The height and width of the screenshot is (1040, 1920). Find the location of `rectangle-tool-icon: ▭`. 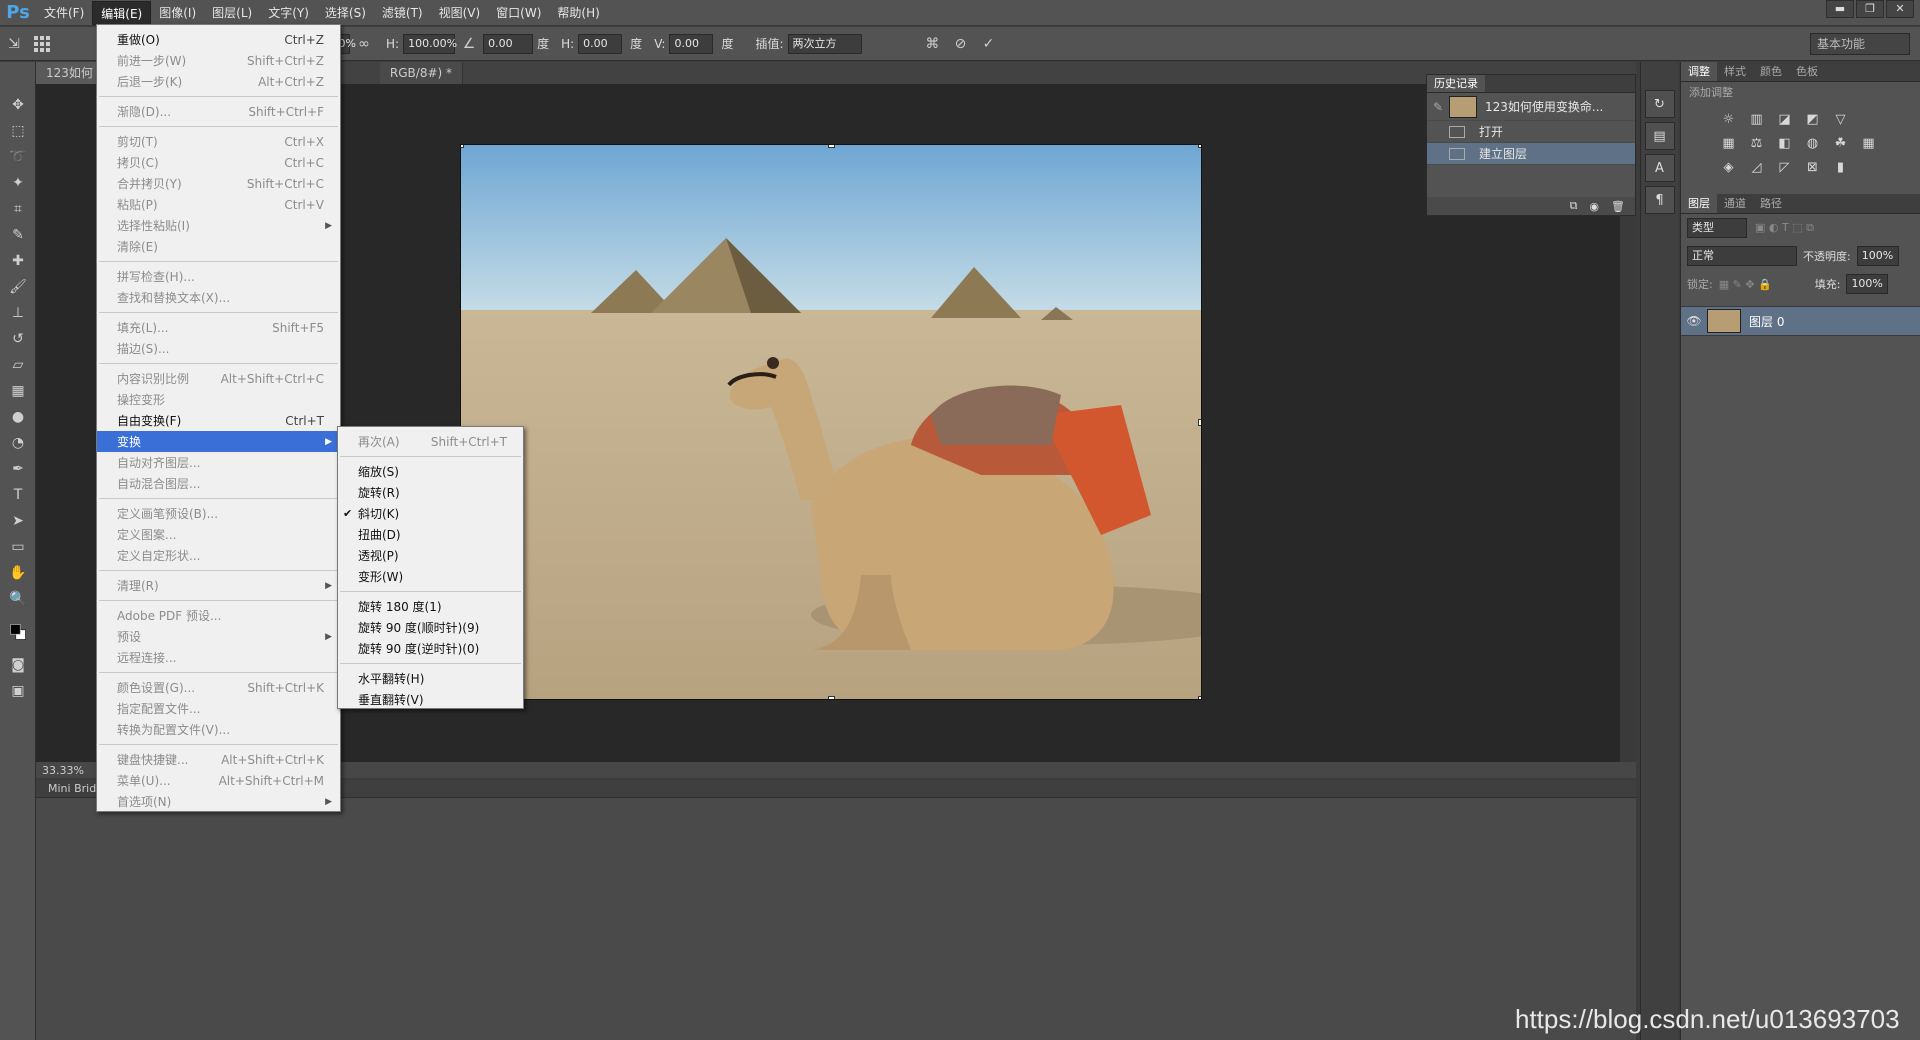

rectangle-tool-icon: ▭ is located at coordinates (18, 547).